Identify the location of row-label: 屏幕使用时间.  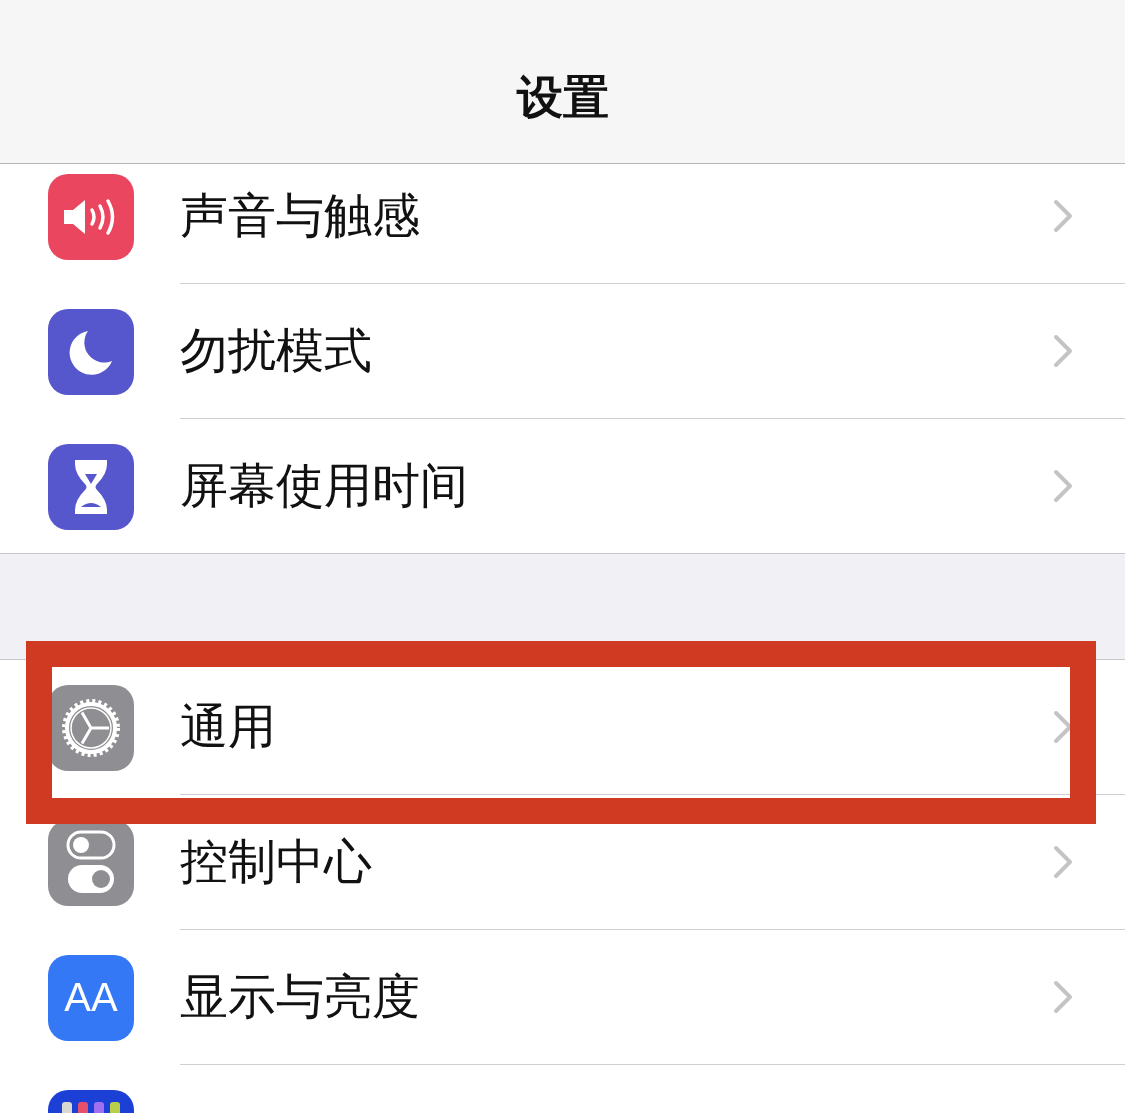
(324, 485).